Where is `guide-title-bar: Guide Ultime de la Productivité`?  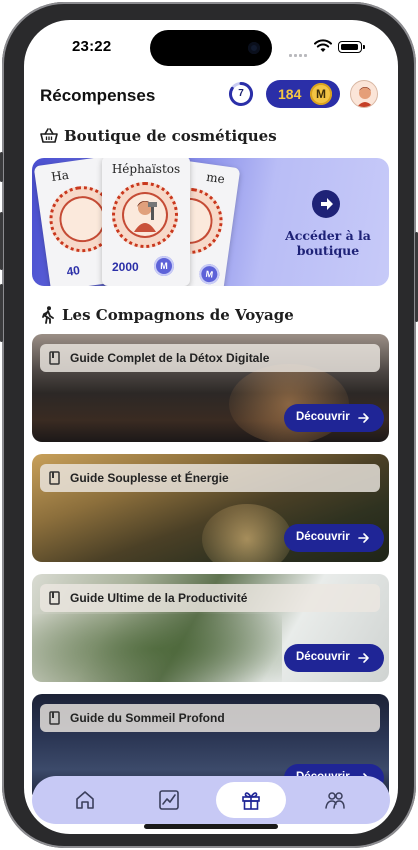
guide-title-bar: Guide Ultime de la Productivité is located at coordinates (210, 598).